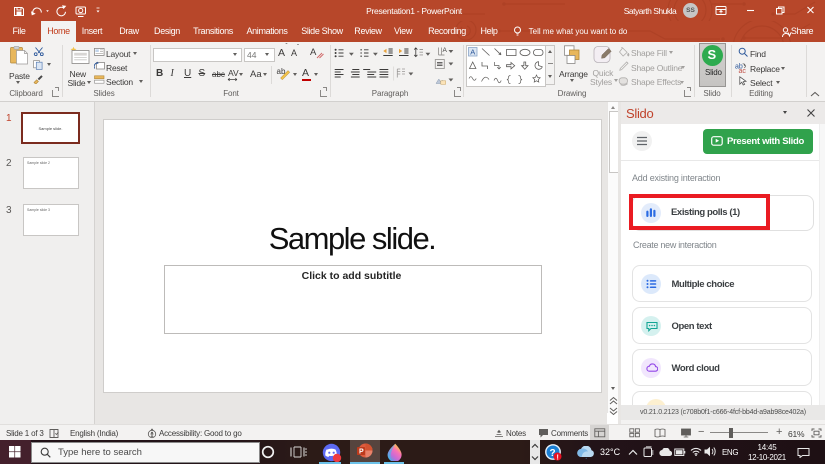 The width and height of the screenshot is (825, 464). Describe the element at coordinates (743, 69) in the screenshot. I see `svg-text: ac` at that location.